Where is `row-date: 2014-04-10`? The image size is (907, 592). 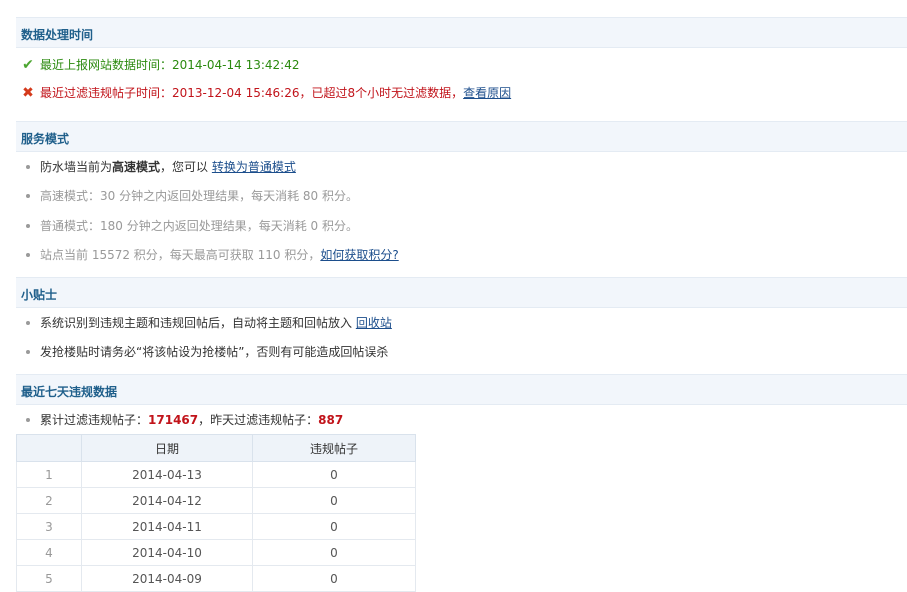 row-date: 2014-04-10 is located at coordinates (167, 552).